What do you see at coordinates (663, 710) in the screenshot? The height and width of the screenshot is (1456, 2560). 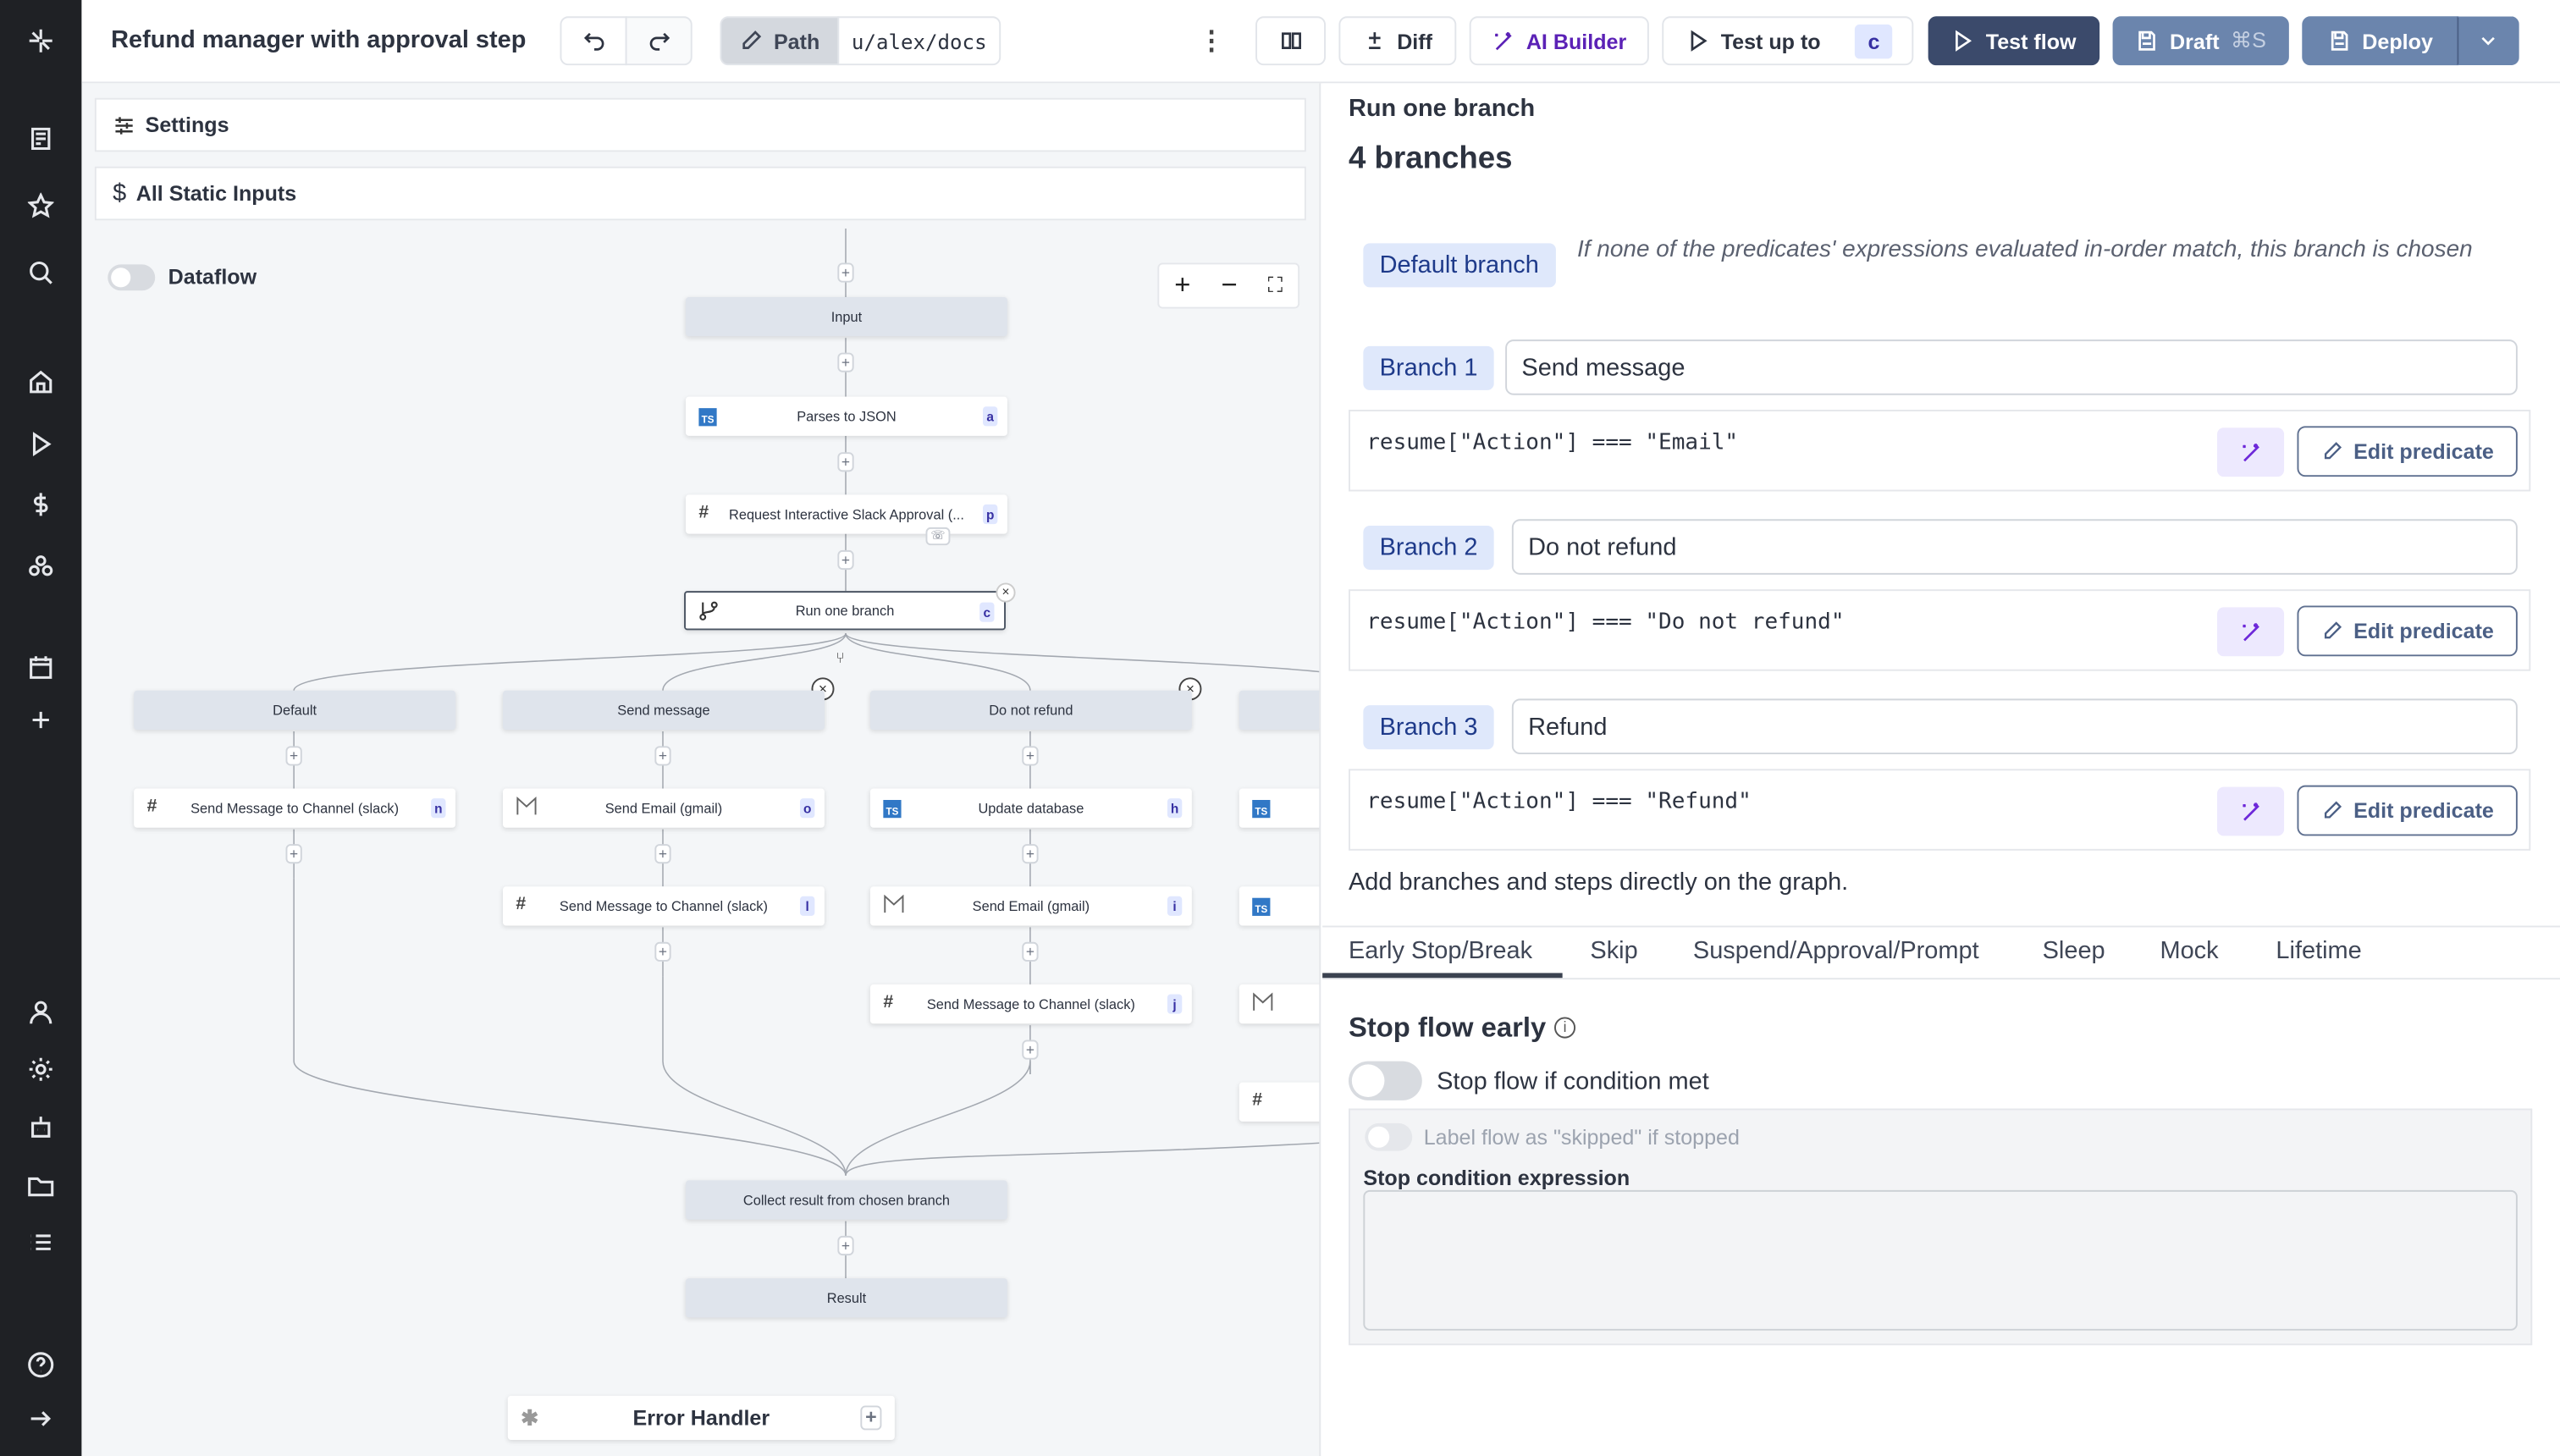 I see `branch-header-node: Send message` at bounding box center [663, 710].